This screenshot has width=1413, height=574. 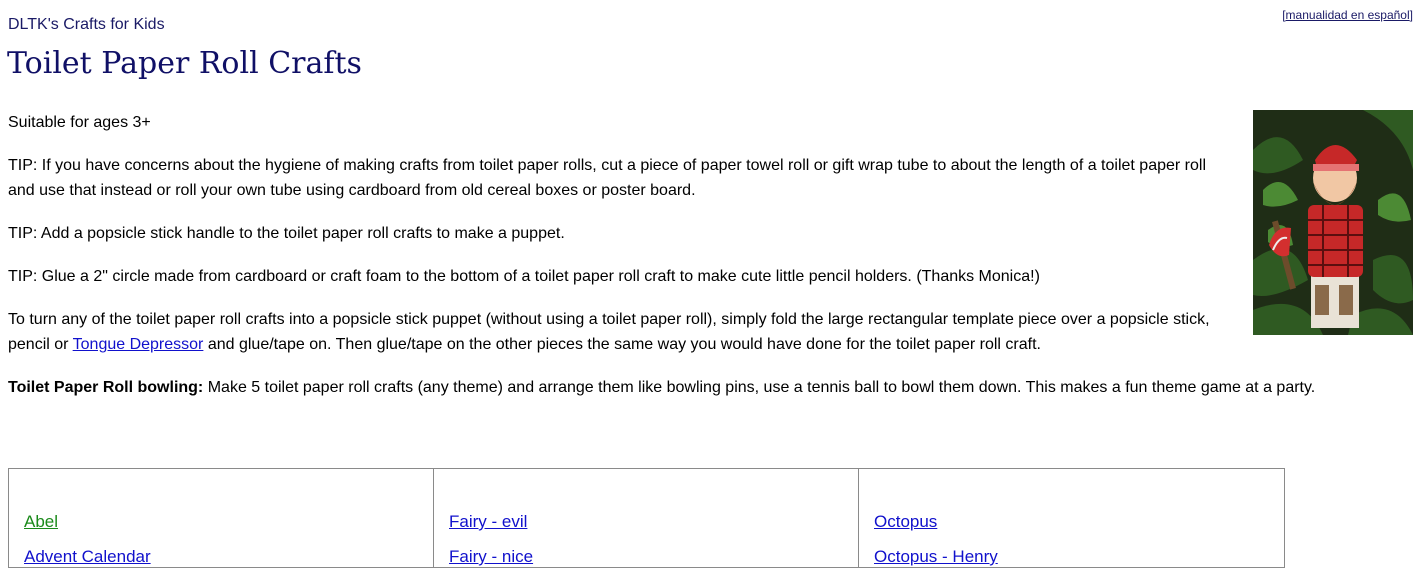 I want to click on craft-link-advent-calendar: Advent Calendar, so click(x=228, y=556).